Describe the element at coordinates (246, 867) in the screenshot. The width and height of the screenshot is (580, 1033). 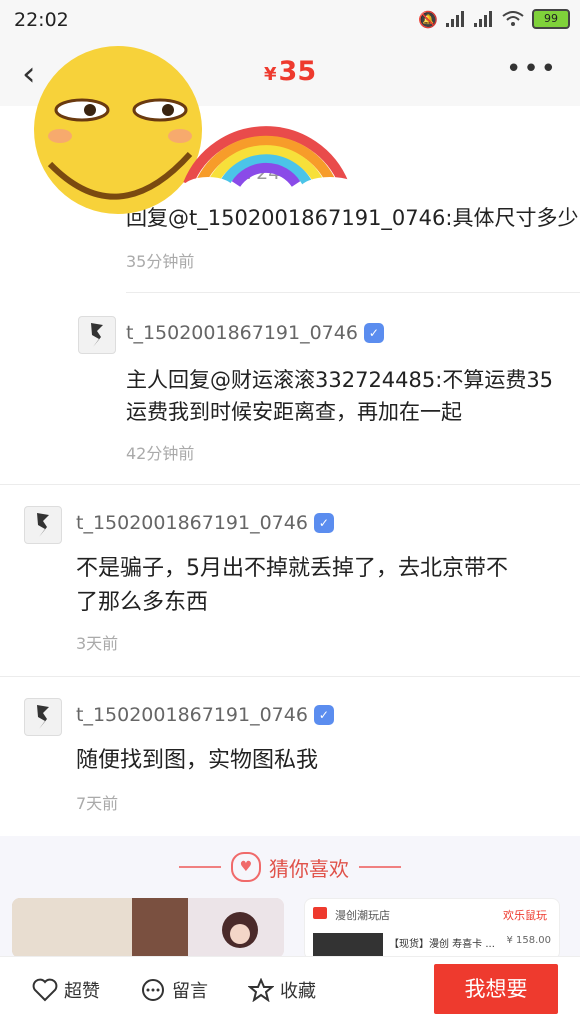
I see `heart-icon: ♥` at that location.